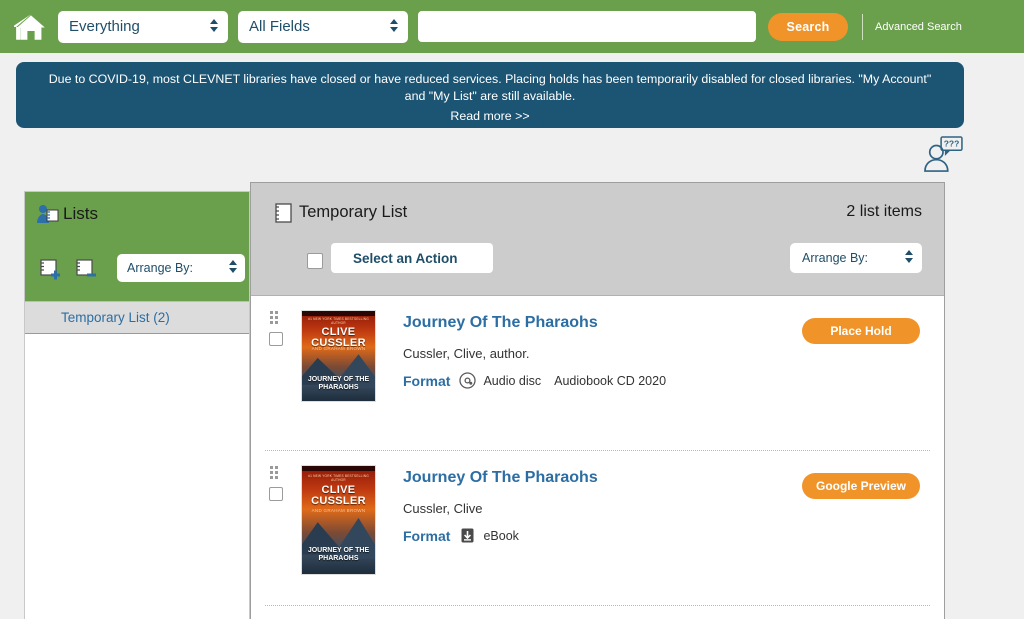 The height and width of the screenshot is (619, 1024). Describe the element at coordinates (353, 212) in the screenshot. I see `panel-title: Temporary List` at that location.